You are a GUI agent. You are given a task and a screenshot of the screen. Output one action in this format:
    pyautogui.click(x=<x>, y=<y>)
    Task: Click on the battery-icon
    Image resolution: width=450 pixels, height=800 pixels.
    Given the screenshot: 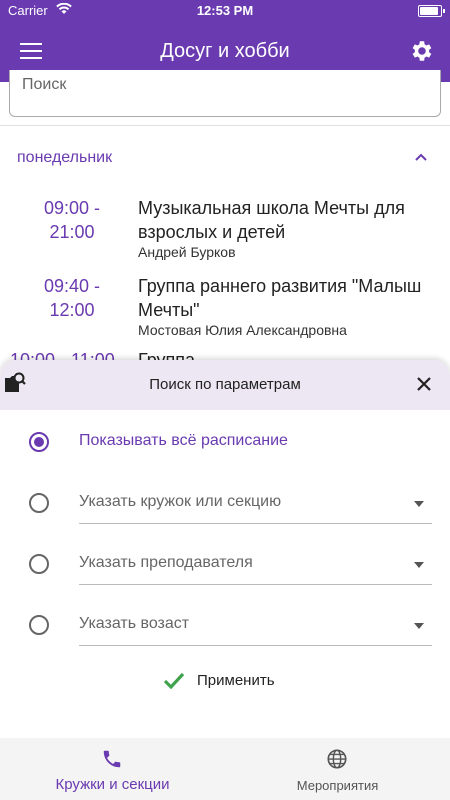 What is the action you would take?
    pyautogui.click(x=431, y=11)
    